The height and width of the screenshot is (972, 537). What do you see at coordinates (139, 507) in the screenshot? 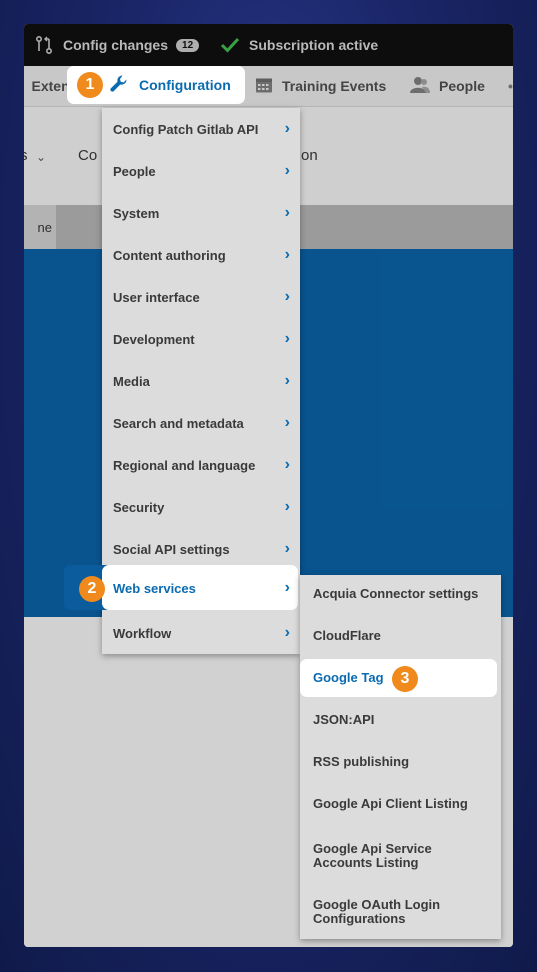
I see `menu-item-label: Security` at bounding box center [139, 507].